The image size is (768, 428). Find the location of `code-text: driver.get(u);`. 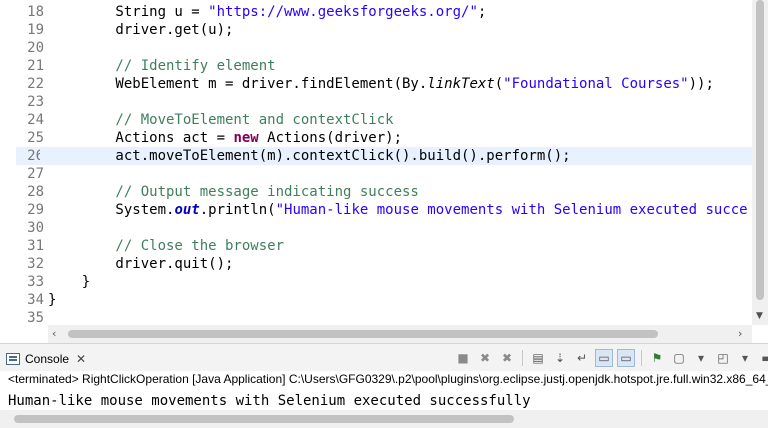

code-text: driver.get(u); is located at coordinates (140, 30).